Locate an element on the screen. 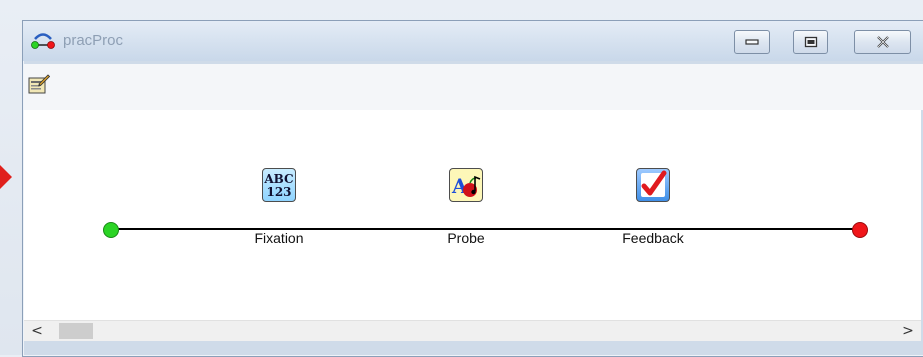  window-title: pracProc is located at coordinates (93, 40).